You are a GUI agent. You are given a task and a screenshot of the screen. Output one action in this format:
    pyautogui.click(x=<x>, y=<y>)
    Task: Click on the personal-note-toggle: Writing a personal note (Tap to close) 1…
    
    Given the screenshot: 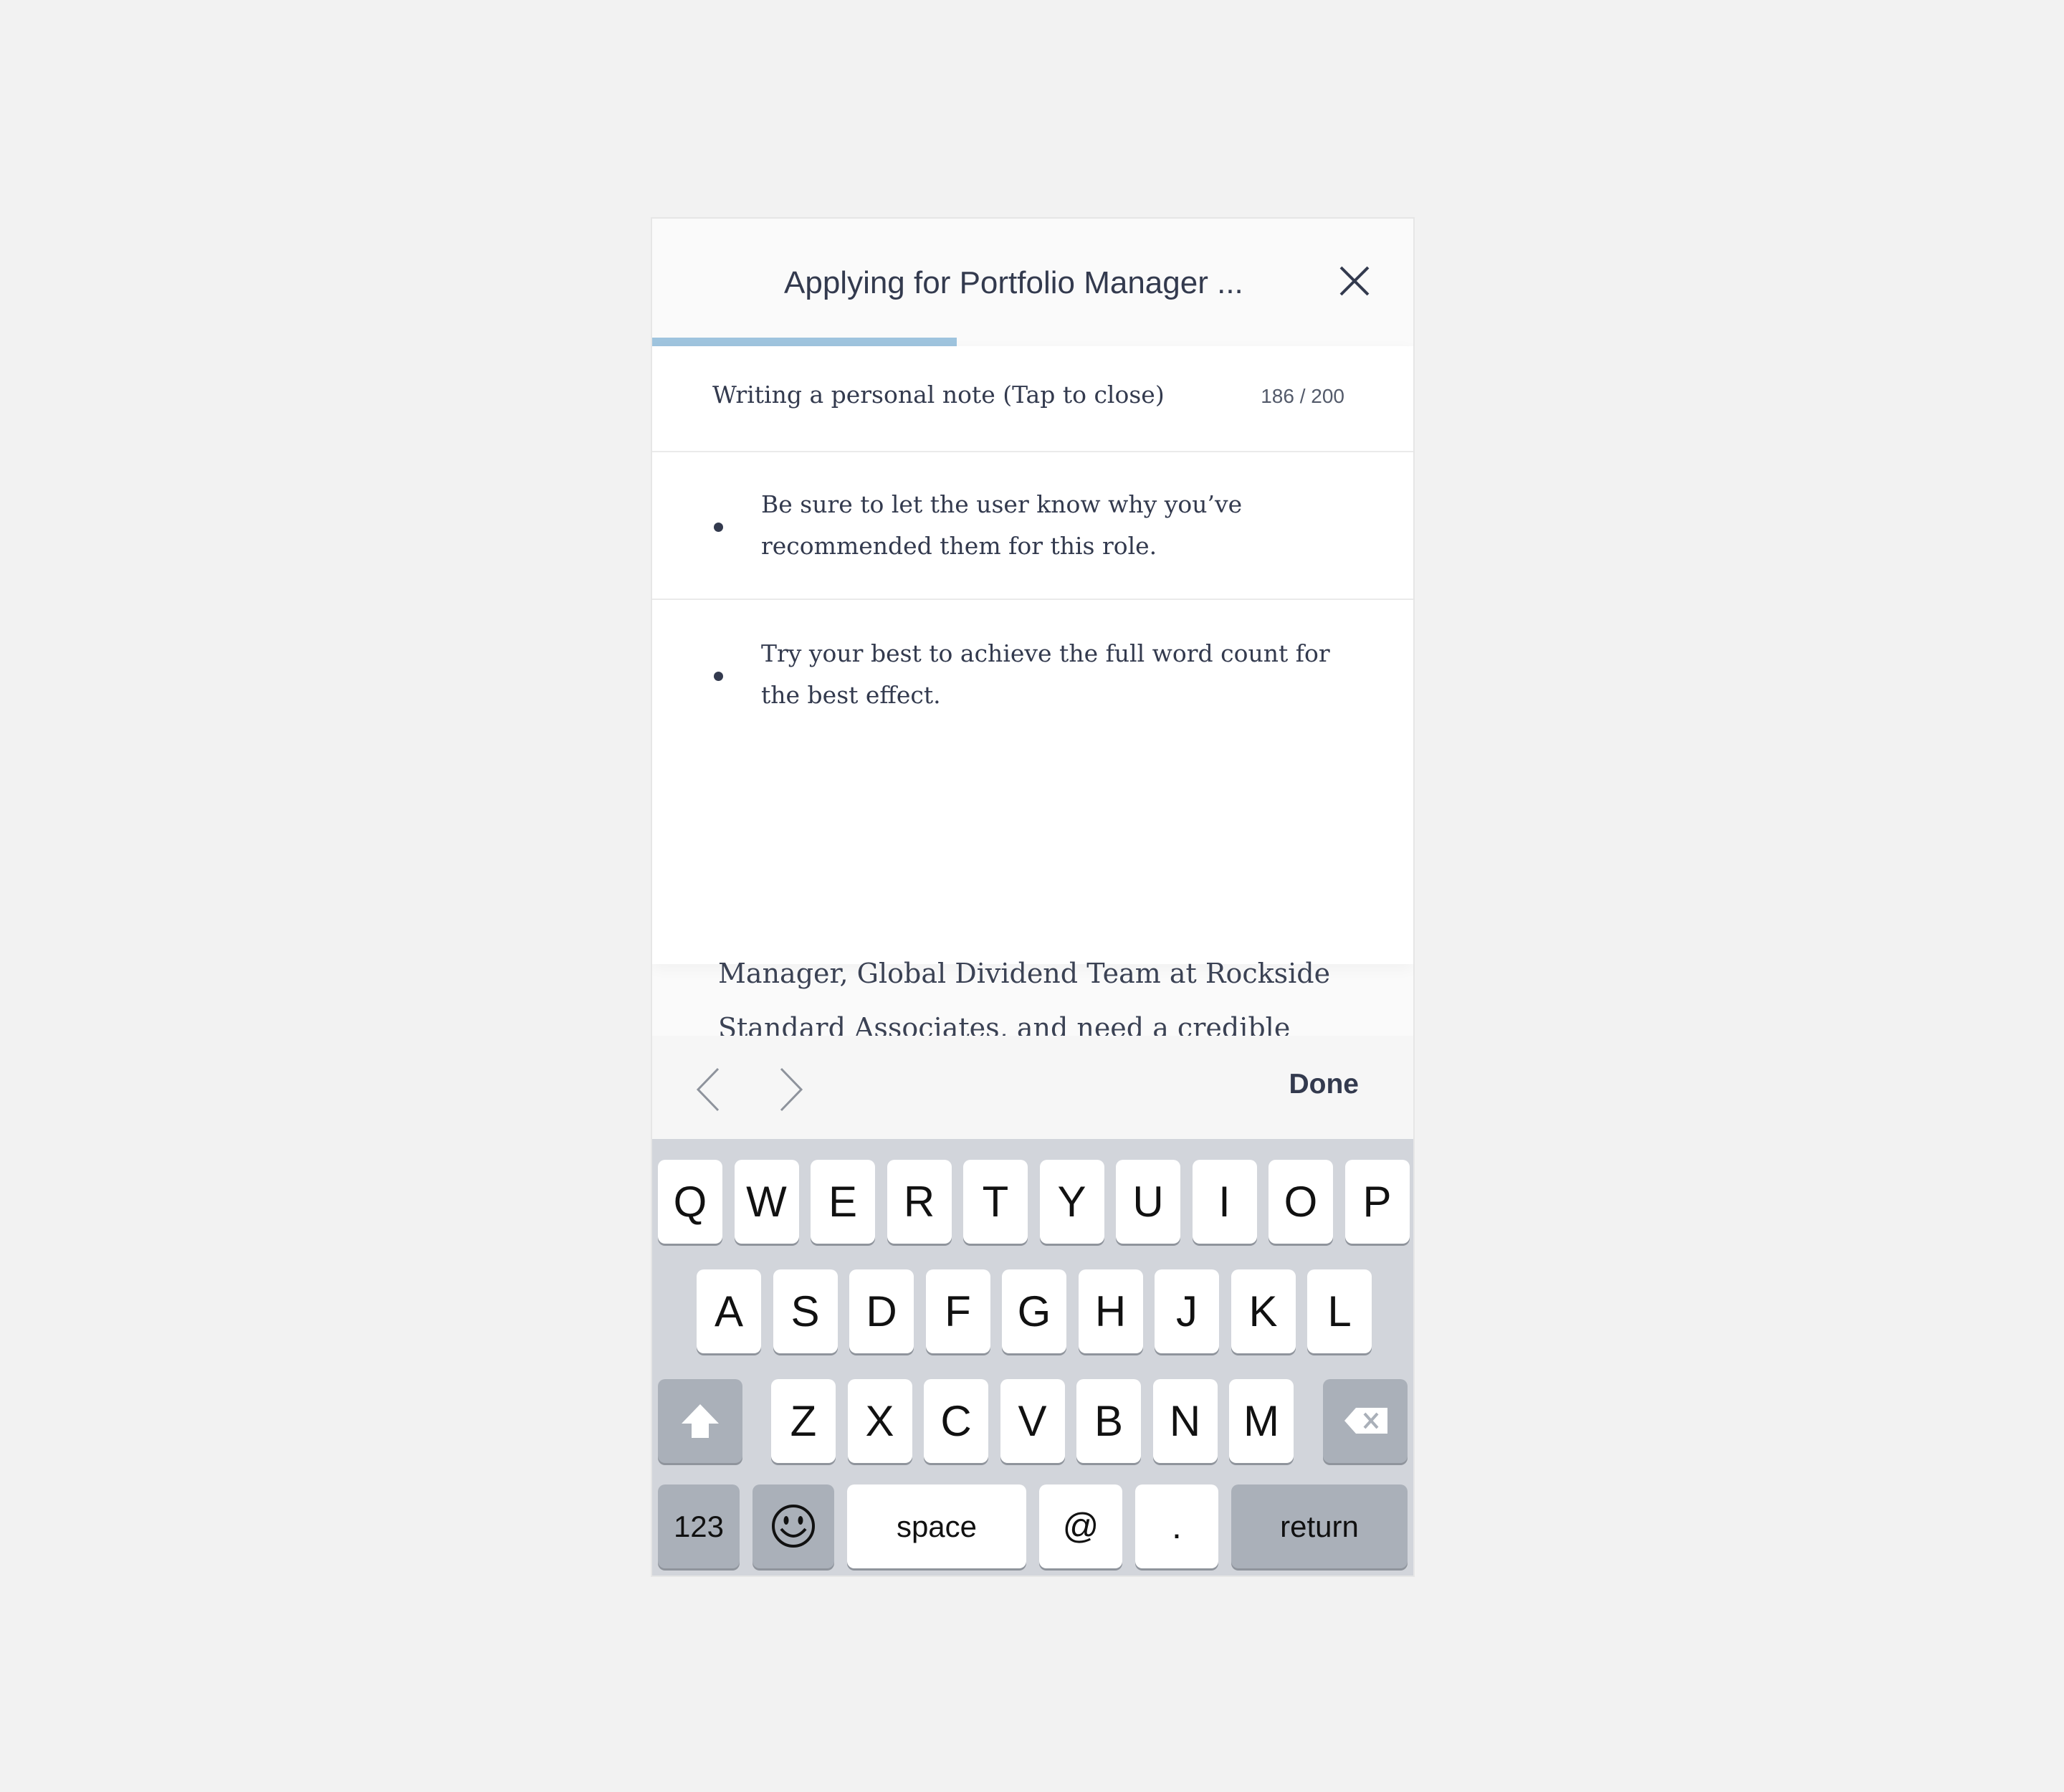 What is the action you would take?
    pyautogui.click(x=1032, y=399)
    